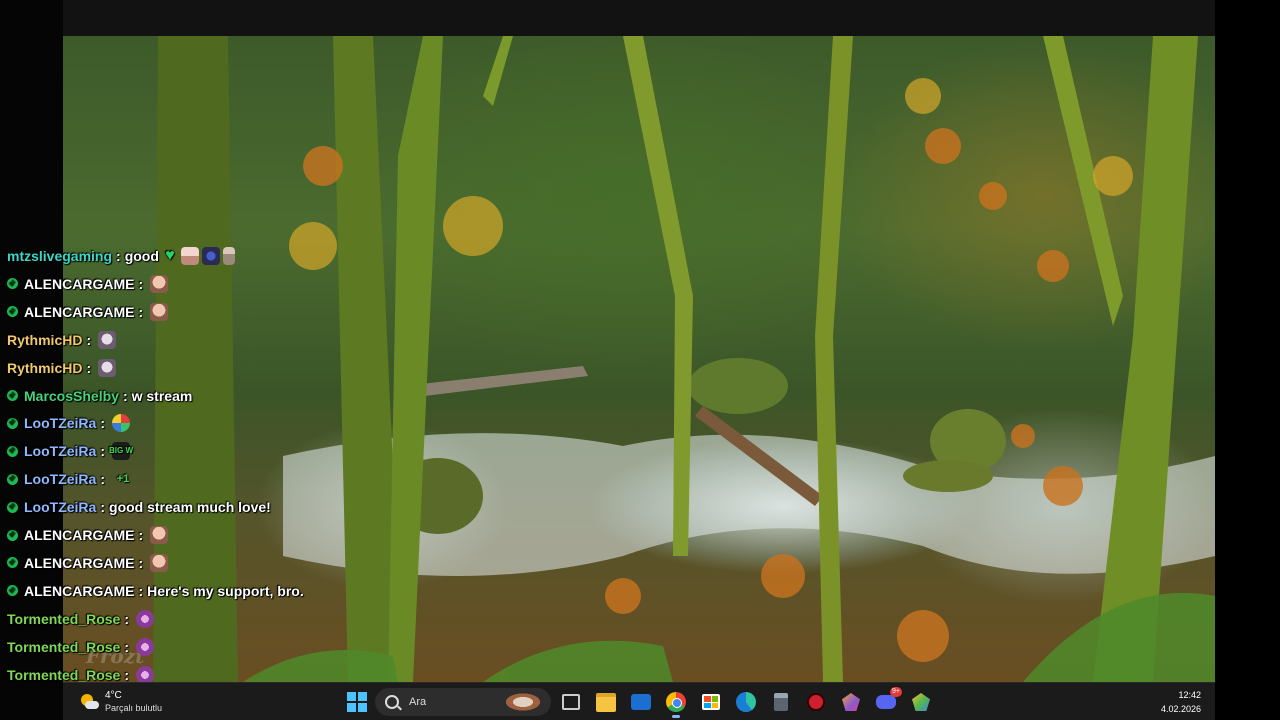  What do you see at coordinates (1189, 695) in the screenshot?
I see `clock-time: 12:42` at bounding box center [1189, 695].